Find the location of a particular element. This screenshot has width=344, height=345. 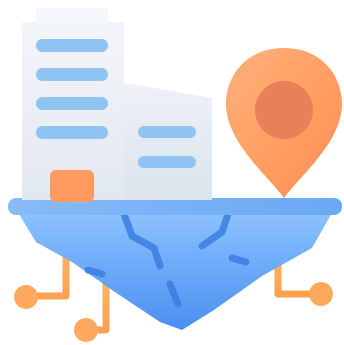

door-icon is located at coordinates (72, 186).